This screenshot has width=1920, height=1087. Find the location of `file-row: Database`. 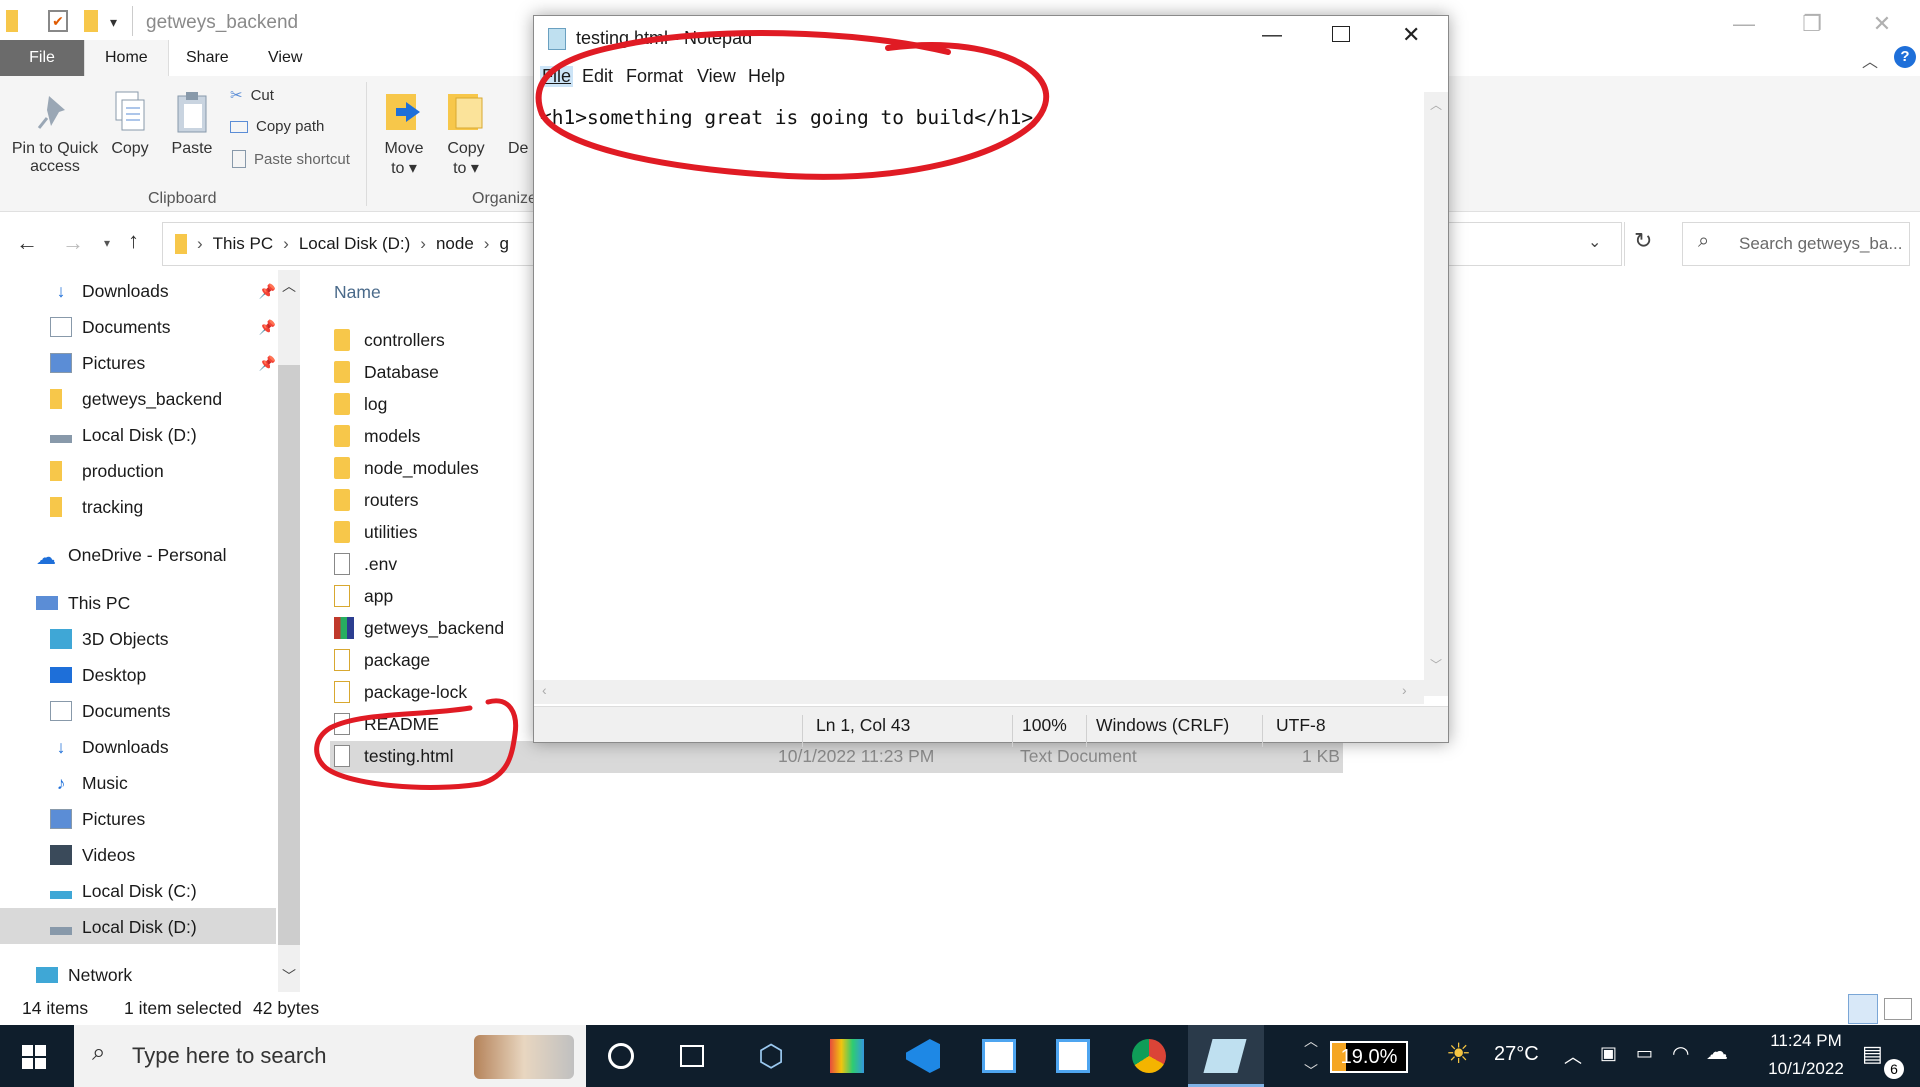

file-row: Database is located at coordinates (386, 372).